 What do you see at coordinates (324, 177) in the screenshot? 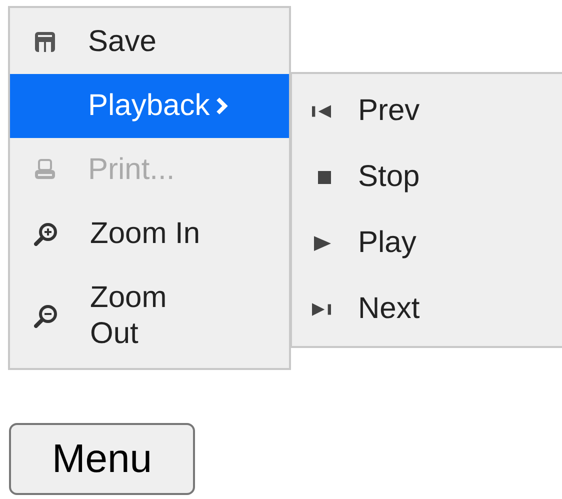
I see `stop-icon` at bounding box center [324, 177].